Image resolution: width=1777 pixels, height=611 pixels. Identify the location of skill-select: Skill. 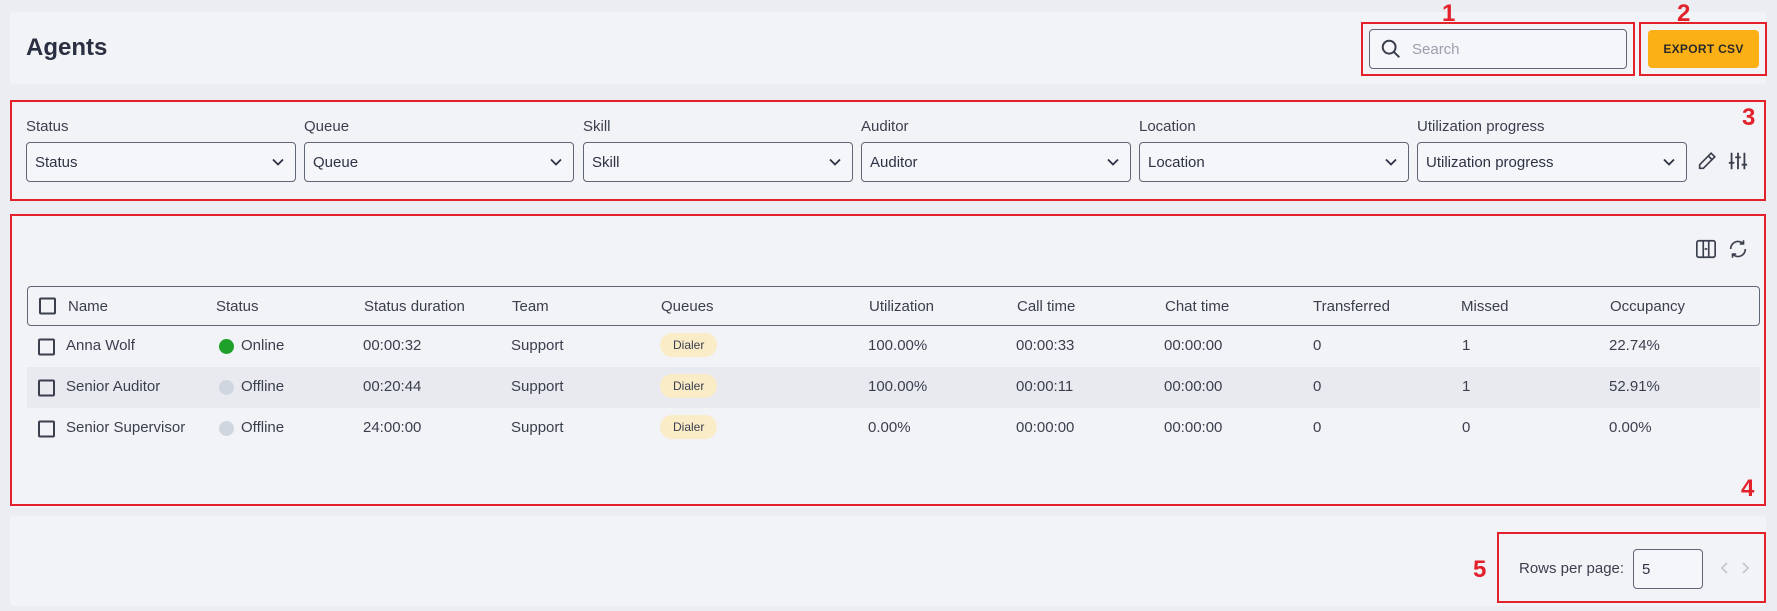
(718, 162).